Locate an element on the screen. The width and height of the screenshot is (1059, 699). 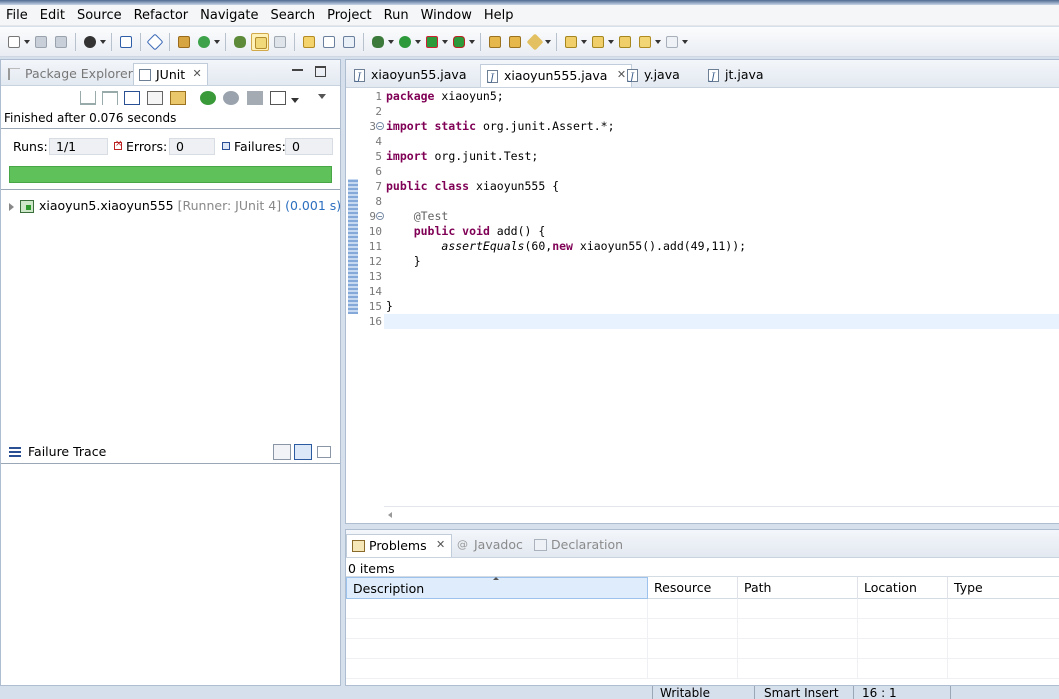
new-class-icon is located at coordinates (207, 42).